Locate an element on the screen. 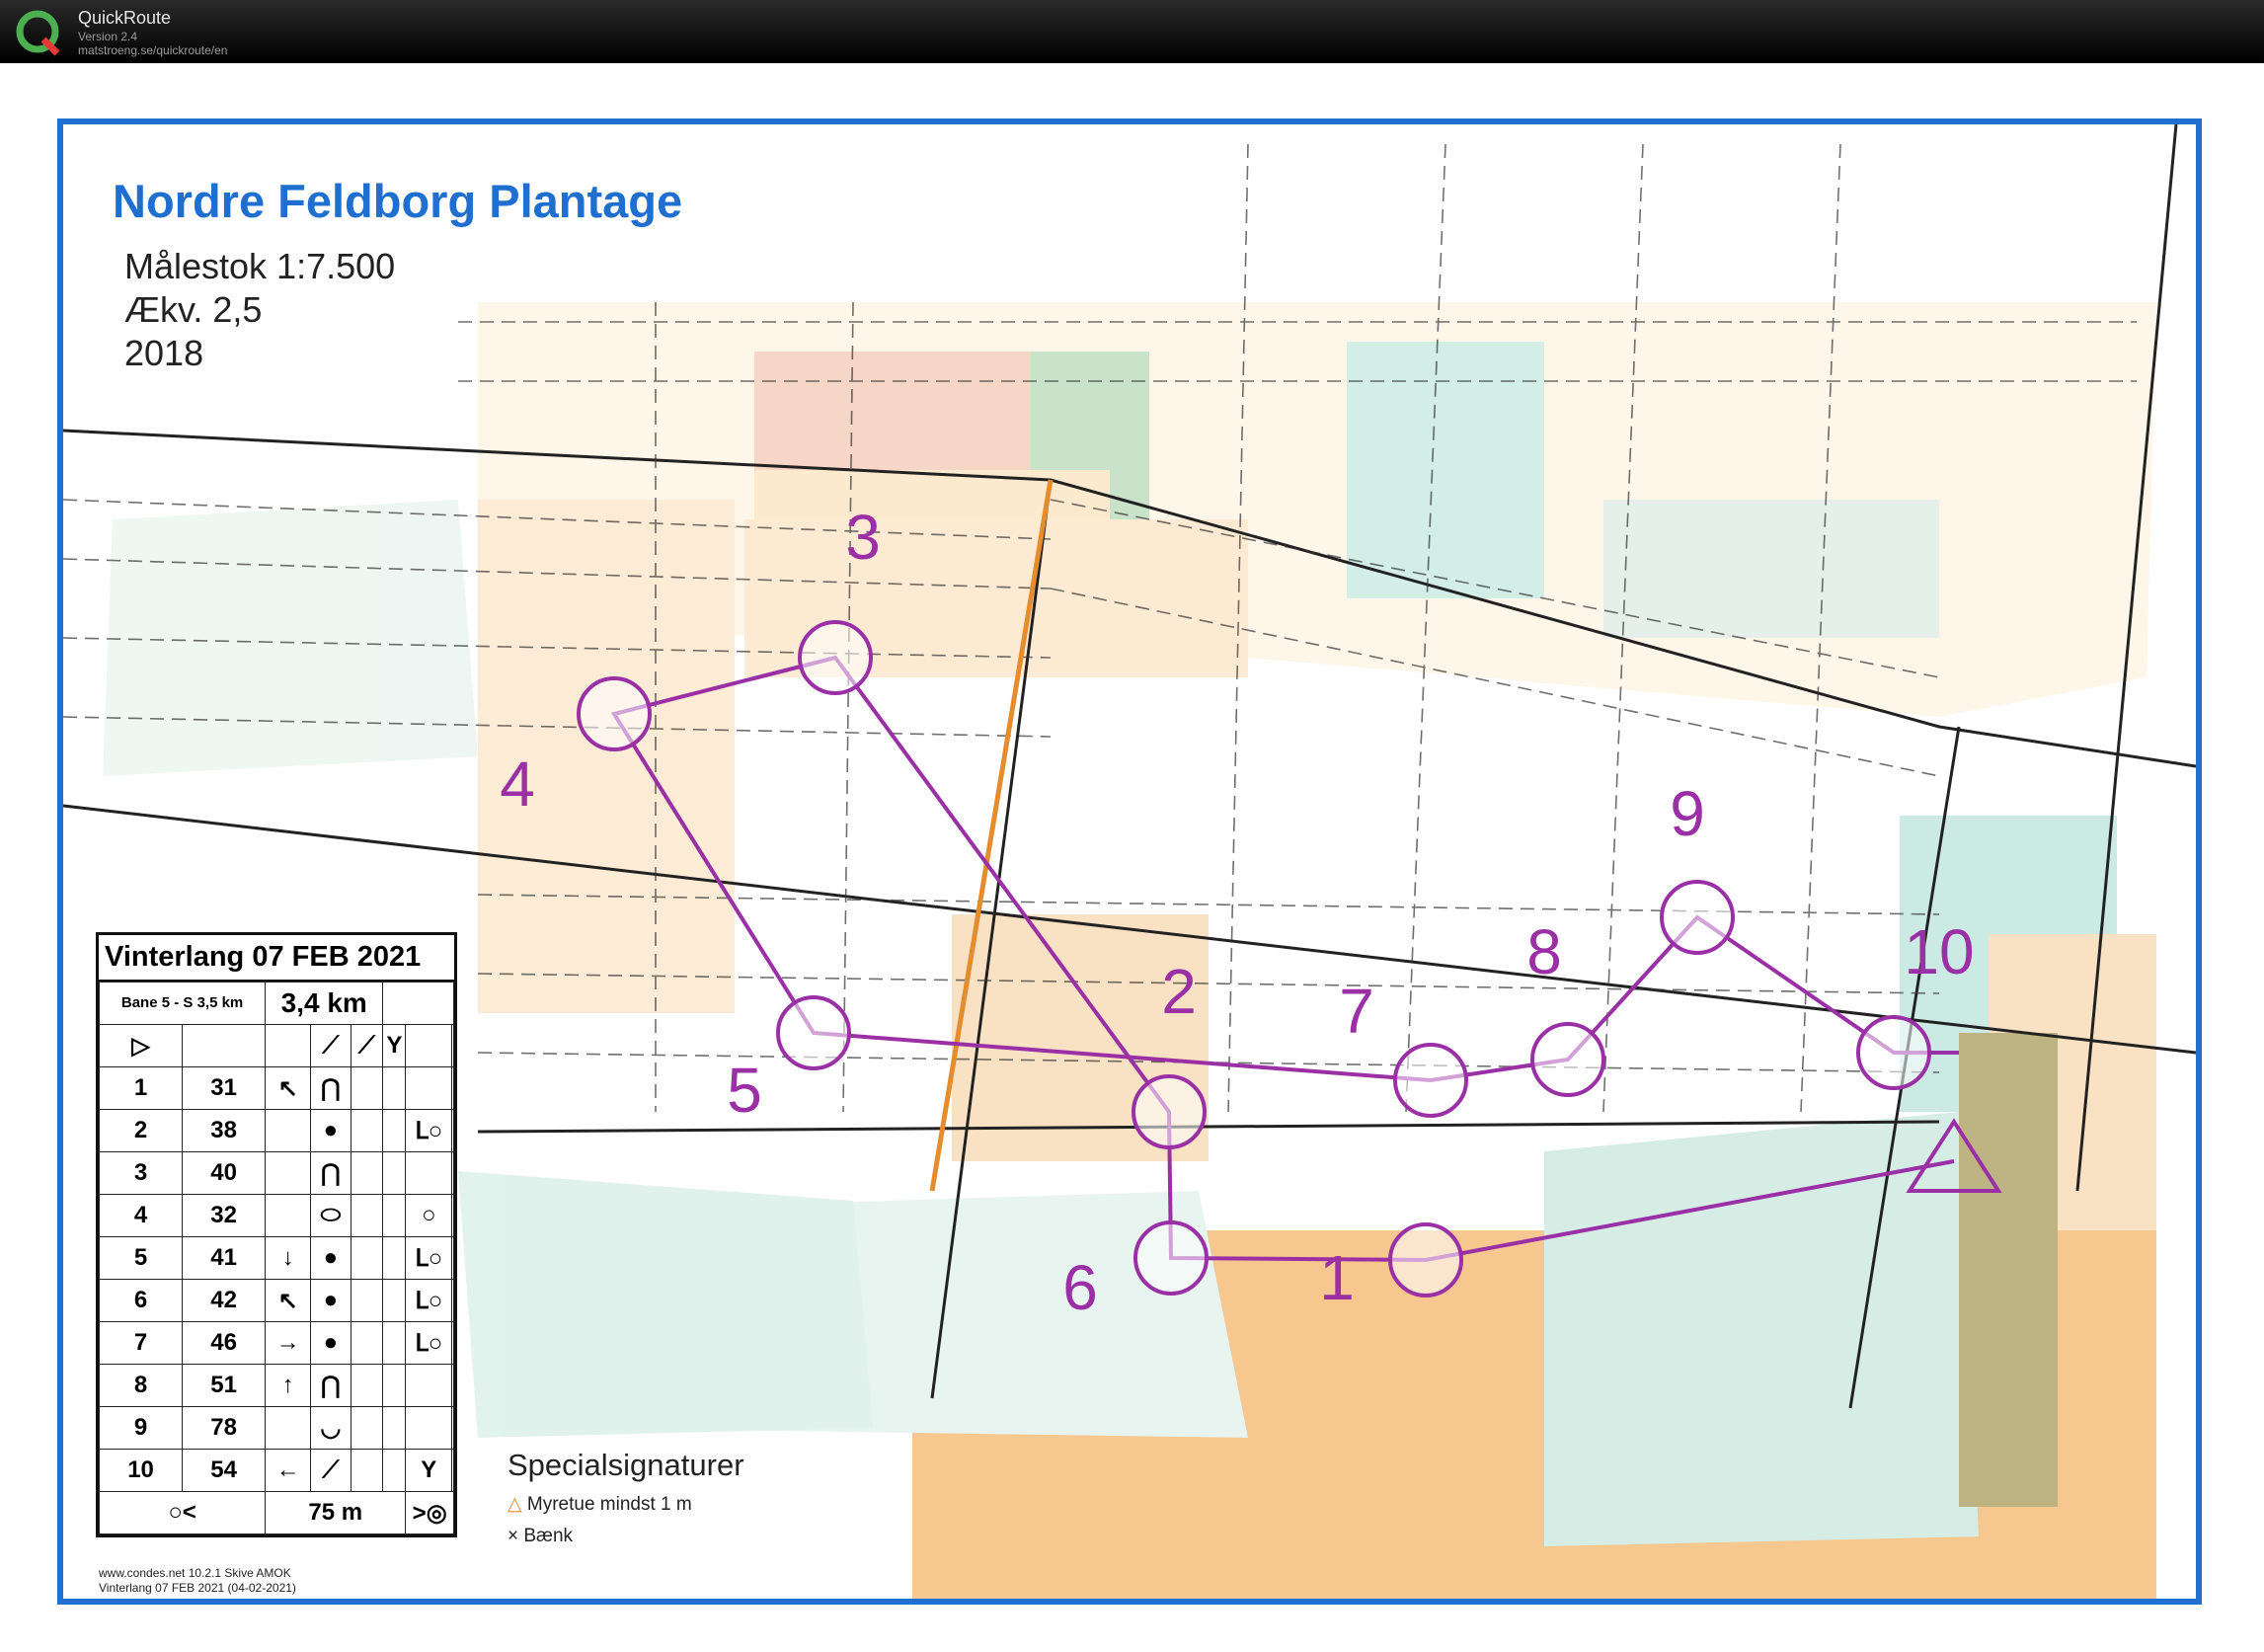 This screenshot has width=2264, height=1652. legend-finish-row: ○< 75 m >◎ is located at coordinates (276, 1512).